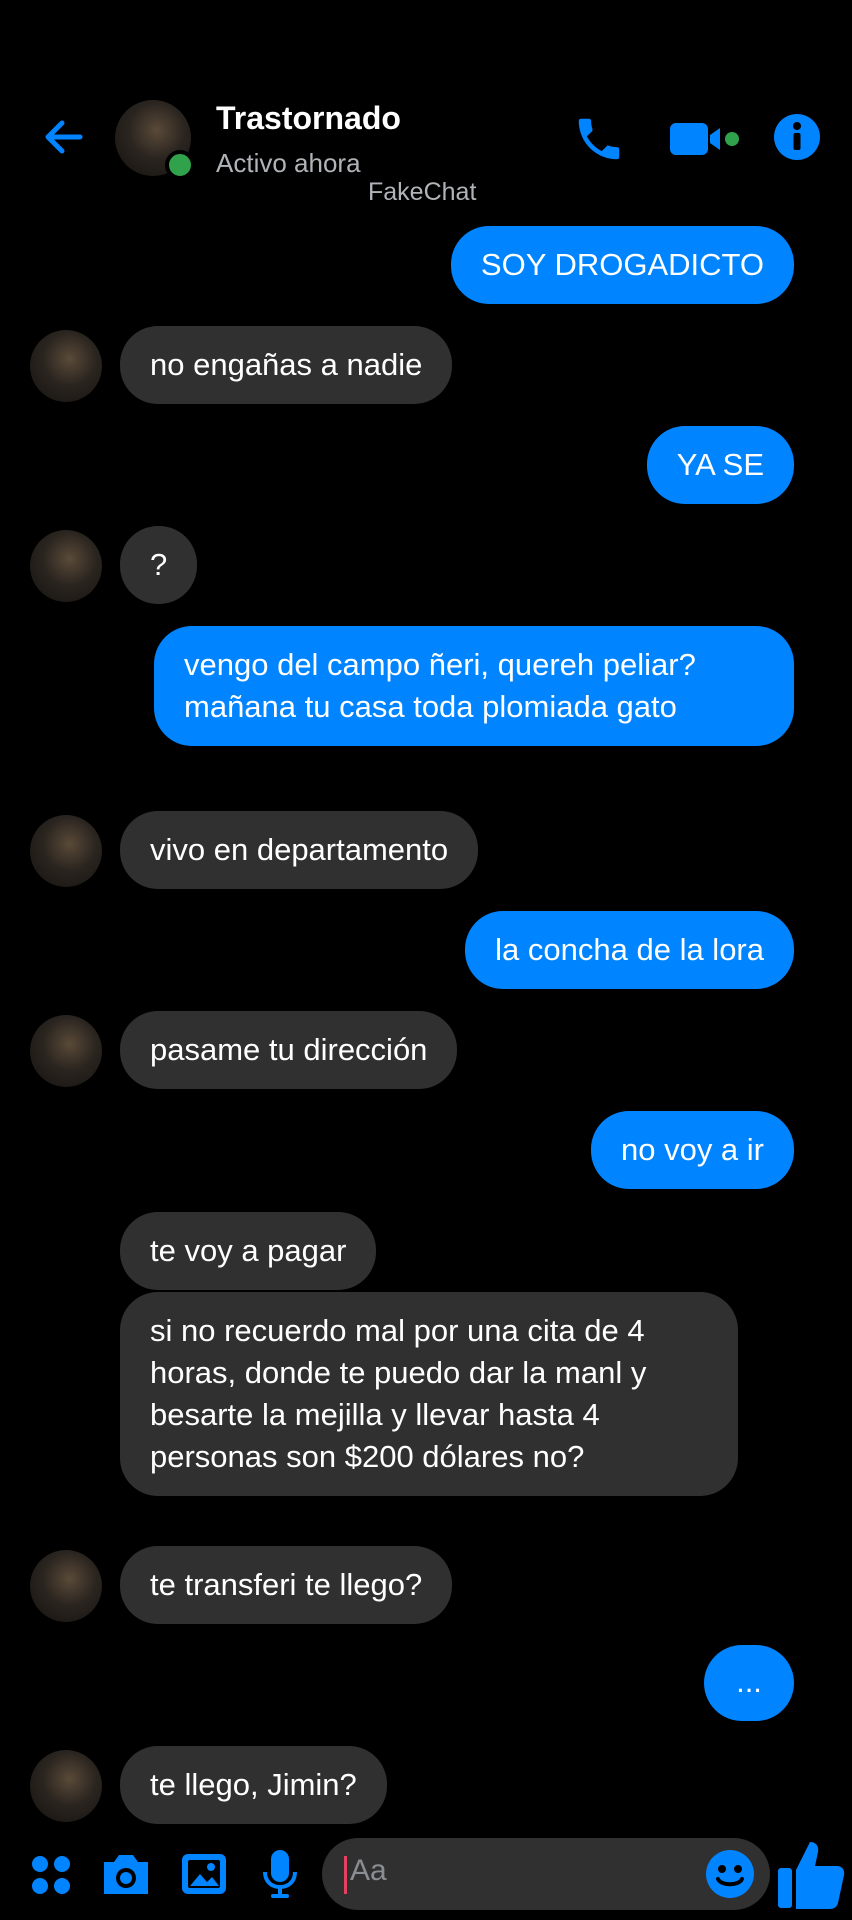 This screenshot has width=852, height=1920. Describe the element at coordinates (422, 192) in the screenshot. I see `watermark: FakeChat` at that location.